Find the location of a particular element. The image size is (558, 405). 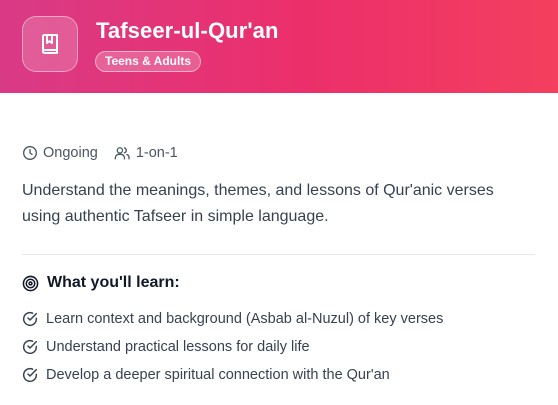

course-title: Tafseer-ul-Qur'an is located at coordinates (187, 30).